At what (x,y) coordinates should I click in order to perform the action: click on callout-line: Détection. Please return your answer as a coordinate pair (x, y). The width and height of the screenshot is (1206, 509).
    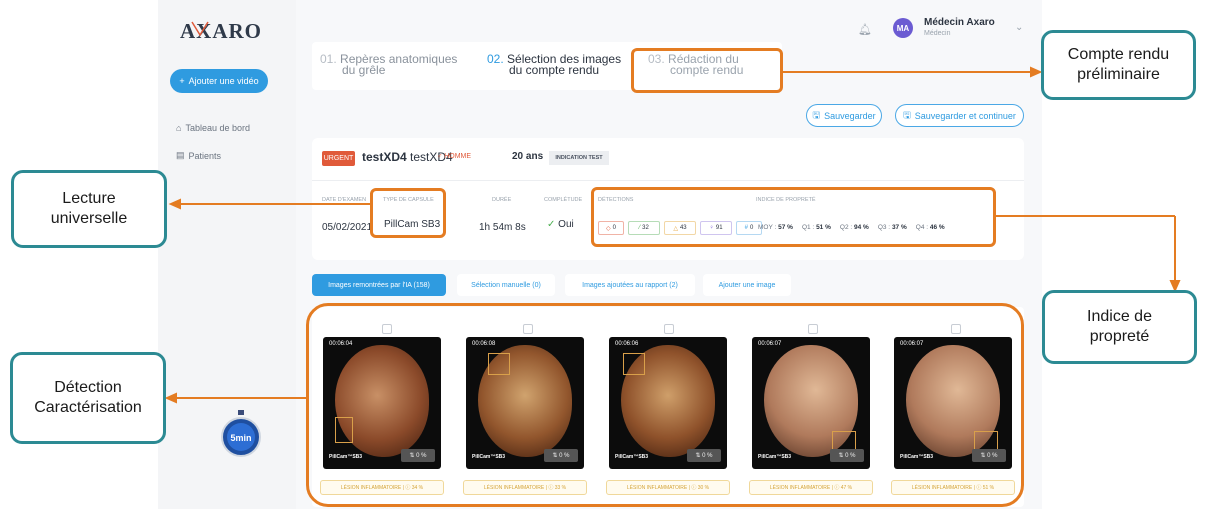
    Looking at the image, I should click on (88, 387).